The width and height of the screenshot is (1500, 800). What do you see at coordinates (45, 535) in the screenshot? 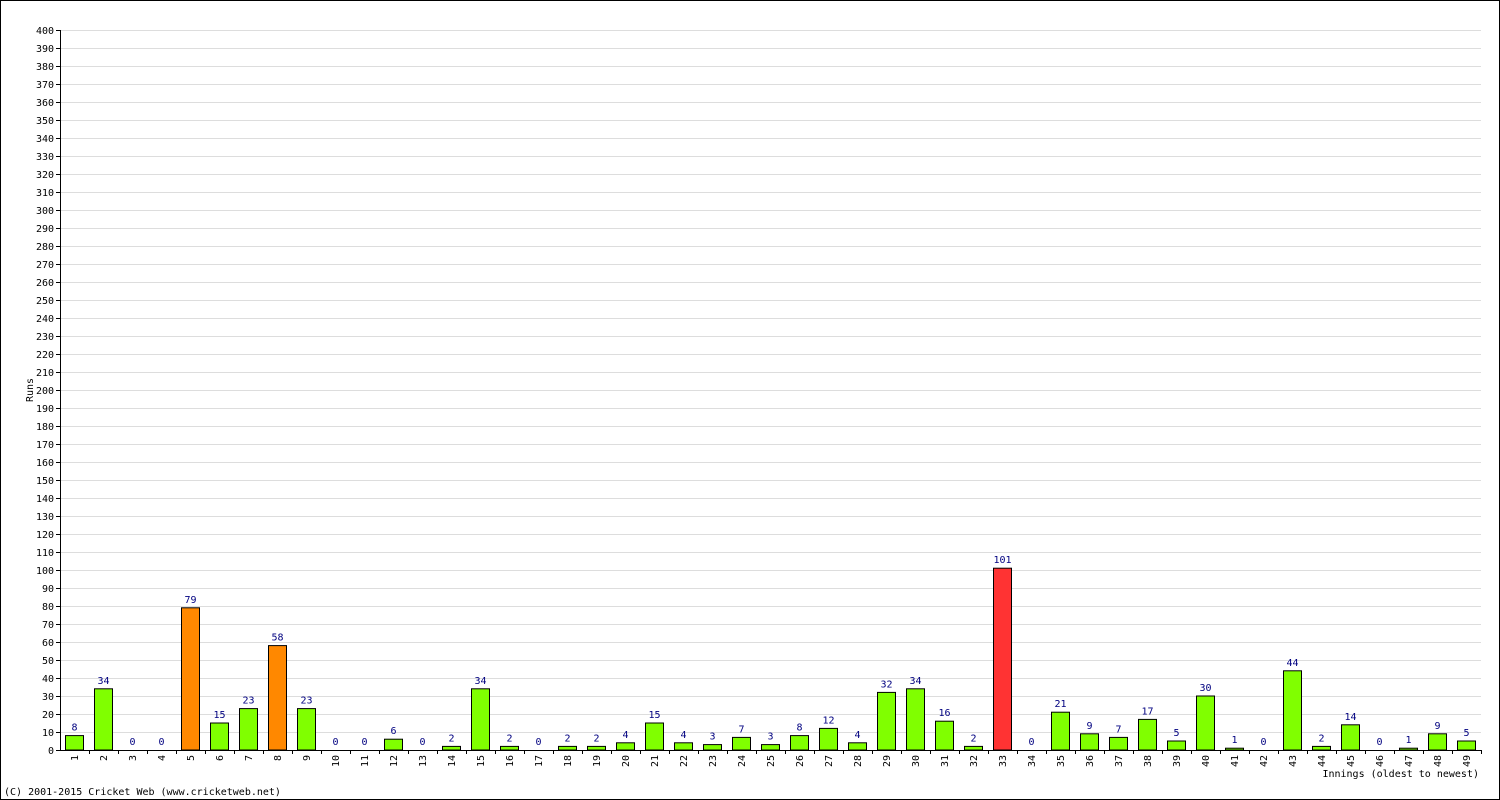
I see `y-tick-label: 120` at bounding box center [45, 535].